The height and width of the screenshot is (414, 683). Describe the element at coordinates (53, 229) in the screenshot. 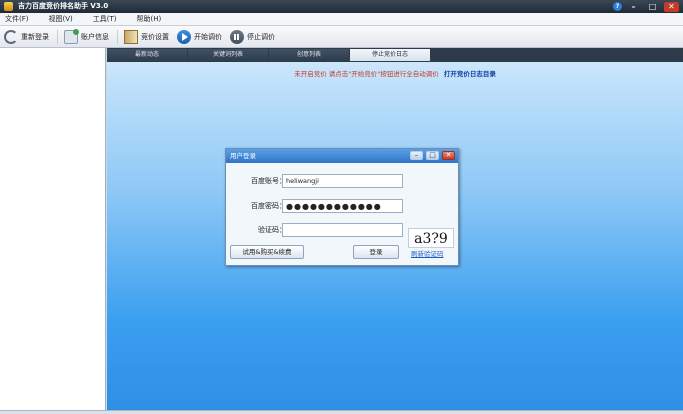

I see `sidebar-panel` at that location.